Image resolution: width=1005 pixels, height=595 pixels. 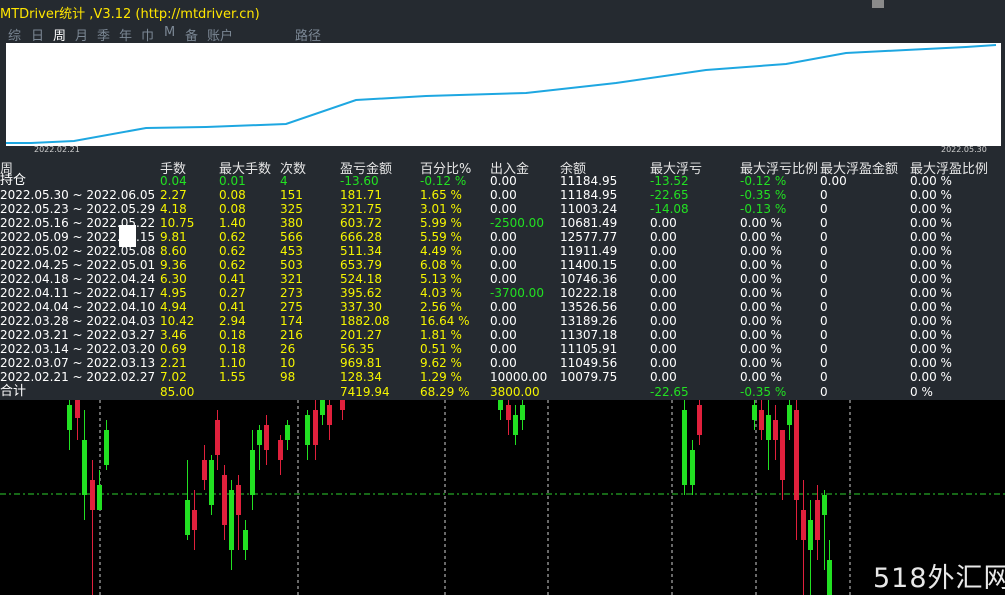 I want to click on tab-4: 季, so click(x=103, y=34).